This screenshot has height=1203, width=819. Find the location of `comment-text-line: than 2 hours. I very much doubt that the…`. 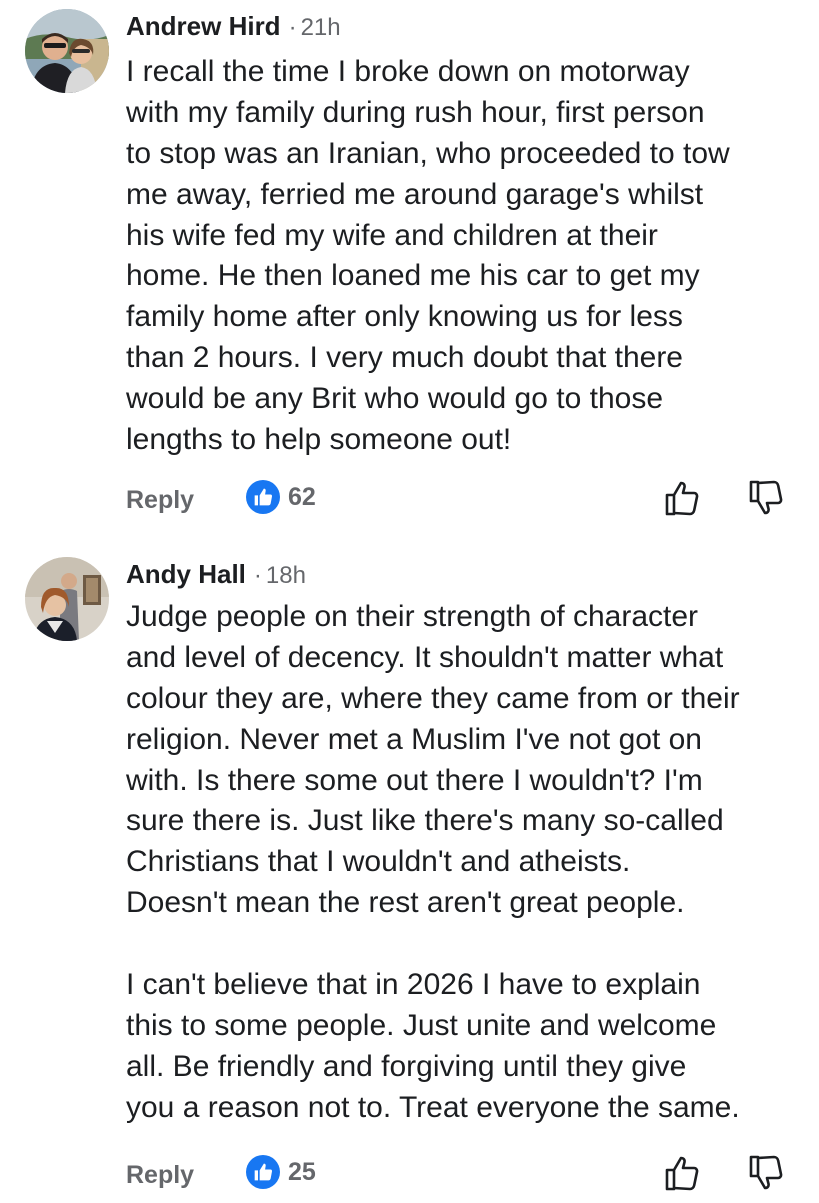

comment-text-line: than 2 hours. I very much doubt that the… is located at coordinates (404, 358).